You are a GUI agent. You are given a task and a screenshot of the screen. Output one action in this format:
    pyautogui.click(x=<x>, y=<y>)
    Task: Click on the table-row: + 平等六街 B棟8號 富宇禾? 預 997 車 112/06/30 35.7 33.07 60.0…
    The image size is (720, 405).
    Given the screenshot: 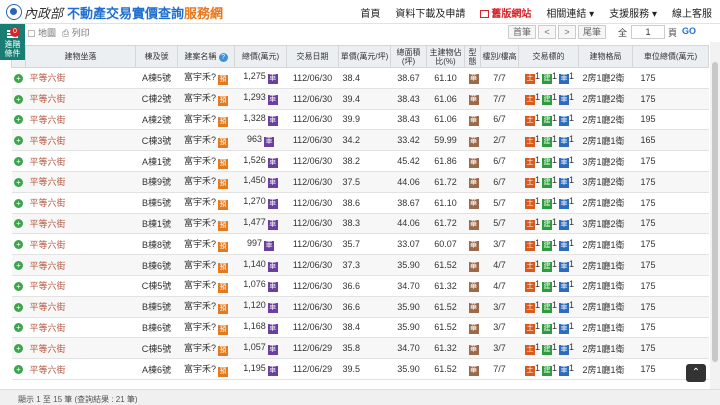 What is the action you would take?
    pyautogui.click(x=360, y=244)
    